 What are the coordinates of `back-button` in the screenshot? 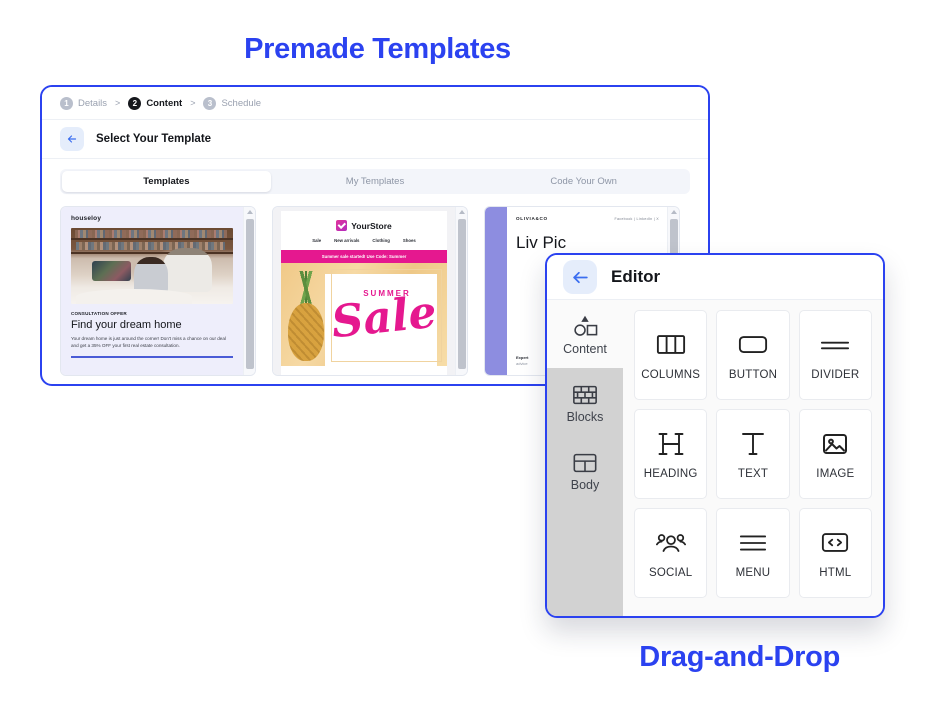 It's located at (72, 139).